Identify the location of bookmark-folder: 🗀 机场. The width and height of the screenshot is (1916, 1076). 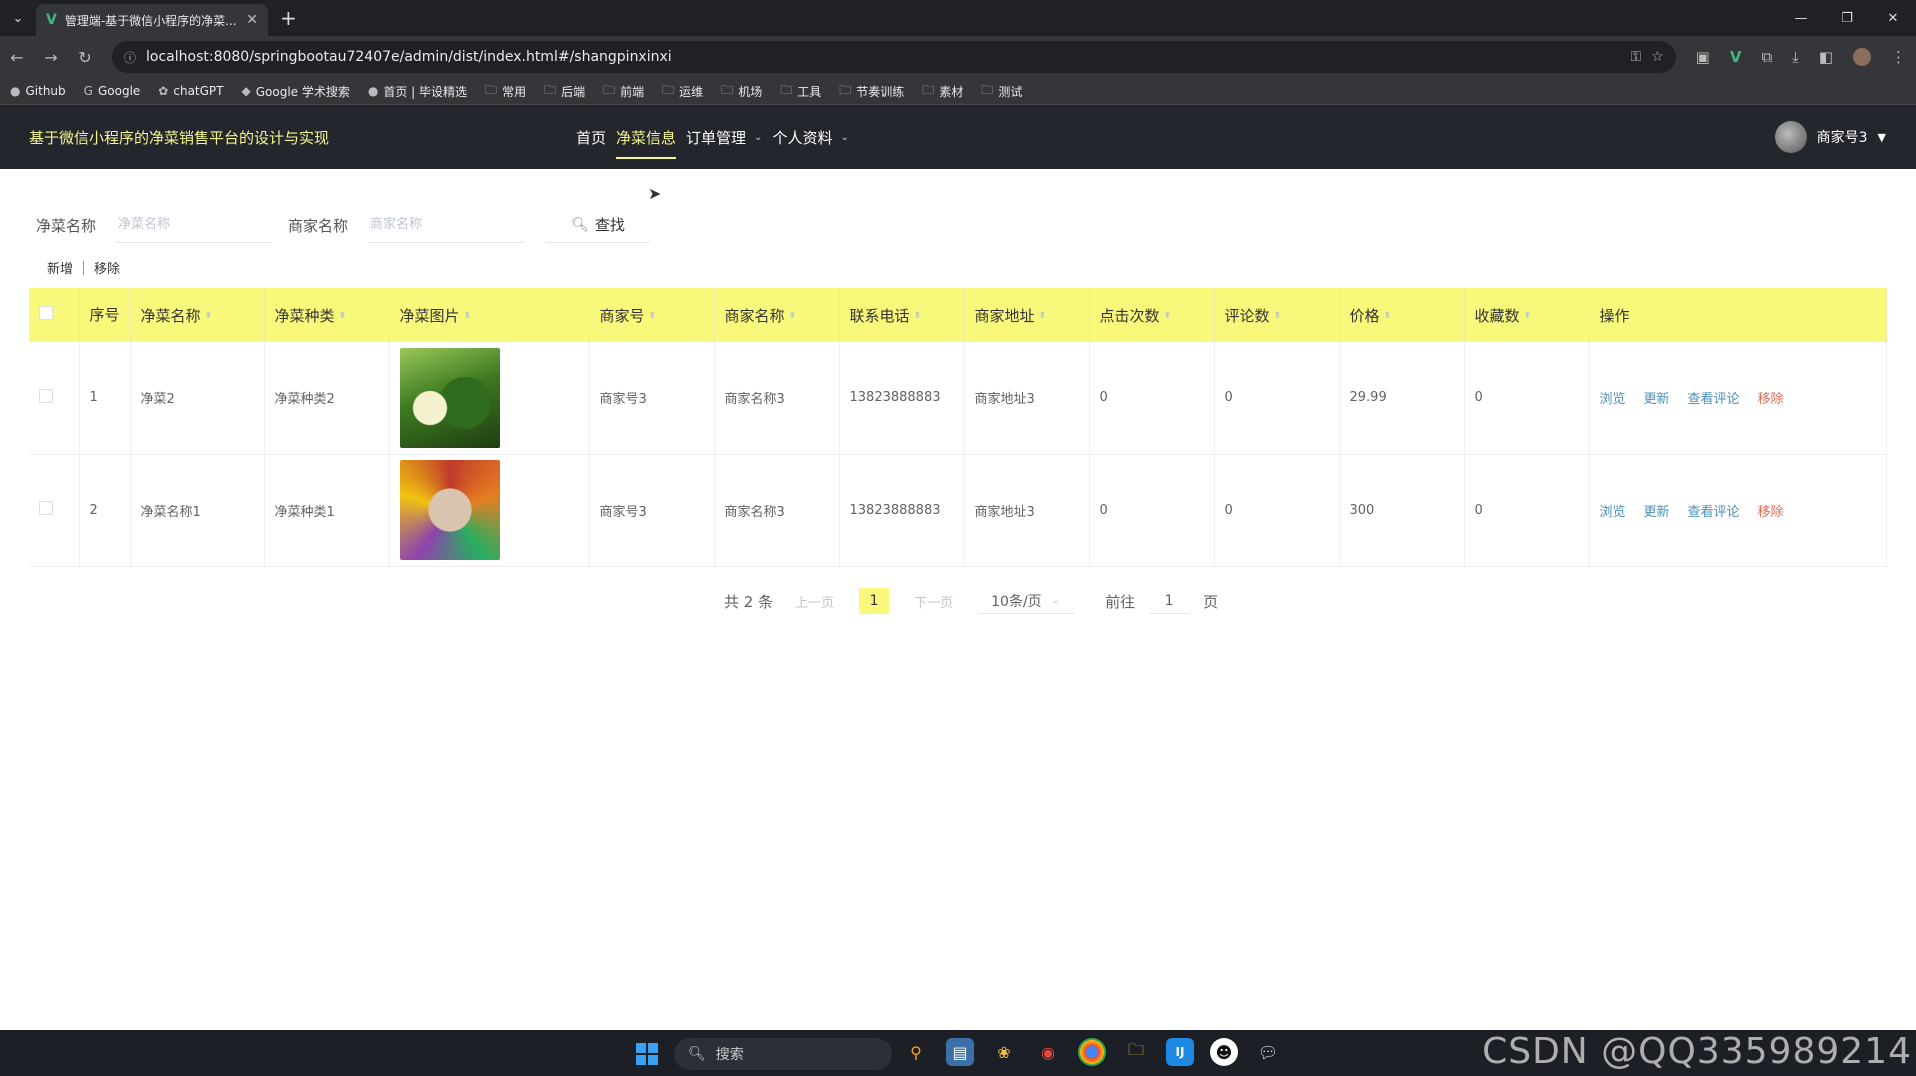
(741, 91).